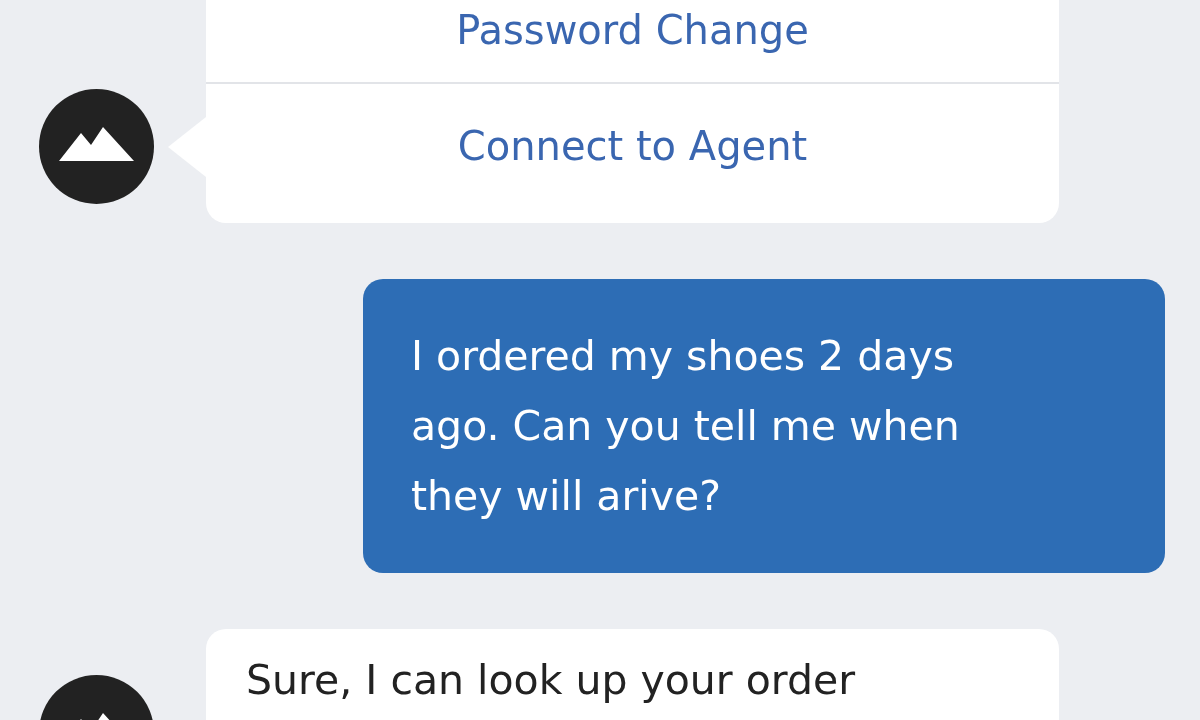 This screenshot has width=1200, height=720. What do you see at coordinates (632, 42) in the screenshot?
I see `option-button: Password Change` at bounding box center [632, 42].